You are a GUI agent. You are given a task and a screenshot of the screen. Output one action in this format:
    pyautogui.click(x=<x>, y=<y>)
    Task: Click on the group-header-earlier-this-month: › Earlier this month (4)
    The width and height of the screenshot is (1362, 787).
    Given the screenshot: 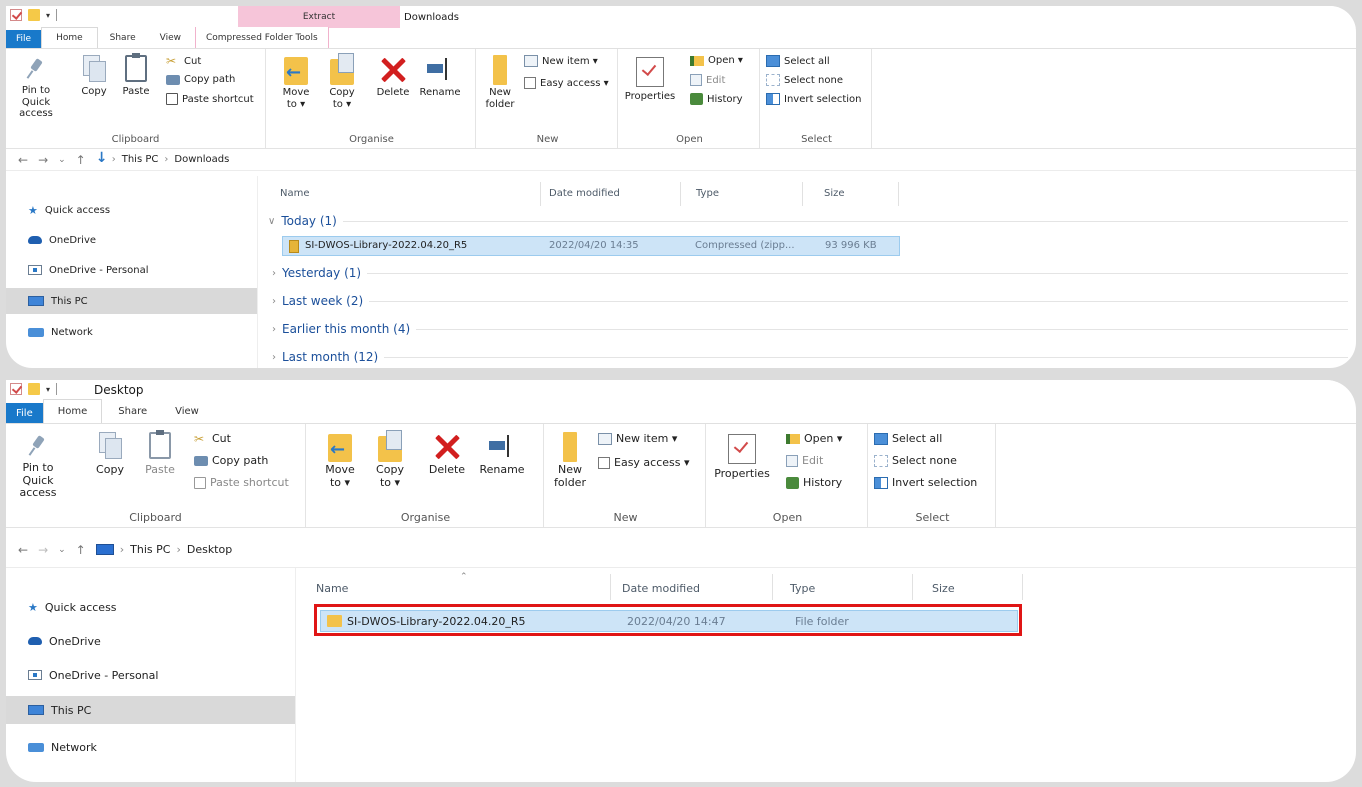 What is the action you would take?
    pyautogui.click(x=810, y=329)
    